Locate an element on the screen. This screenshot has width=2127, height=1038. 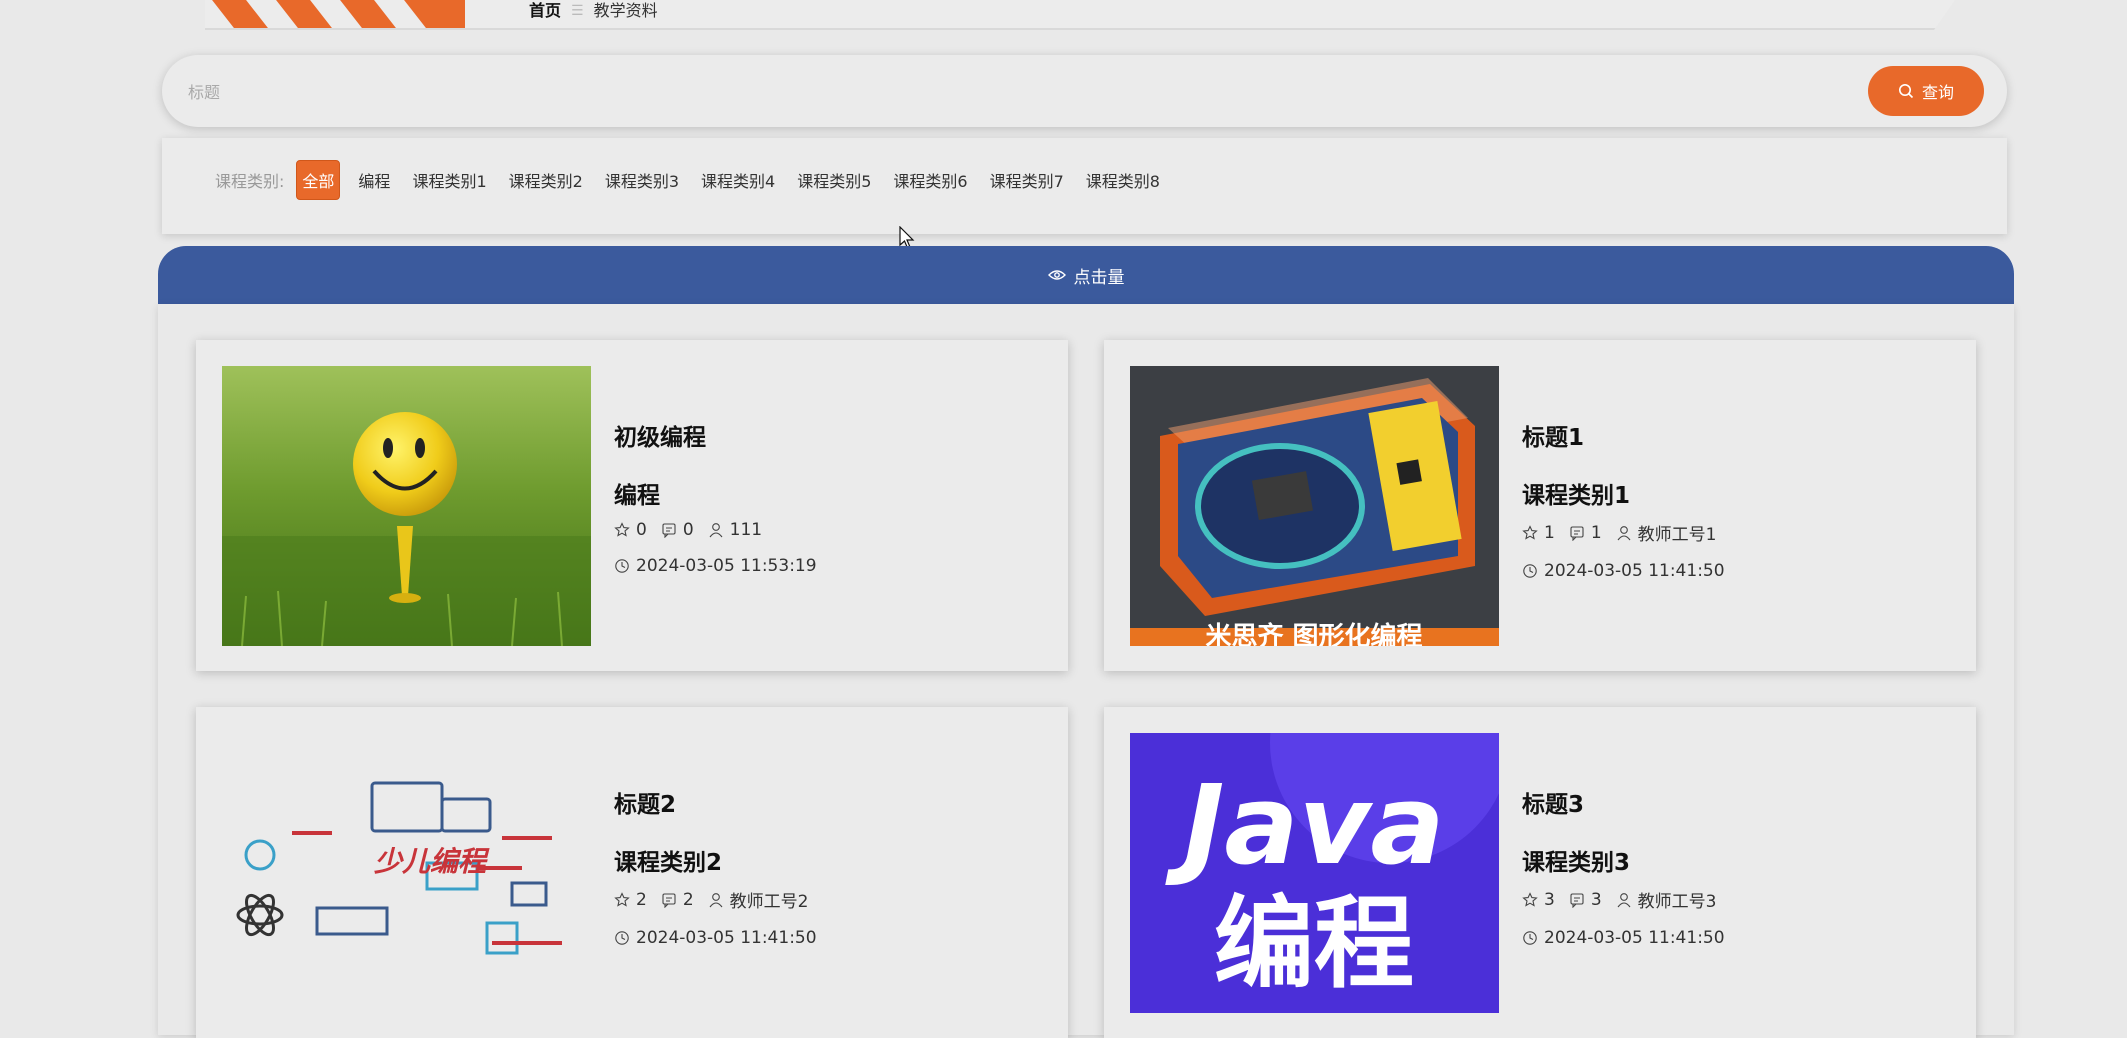
card-thumbnail-kids-coding-illustration: 少儿编程 is located at coordinates (406, 873).